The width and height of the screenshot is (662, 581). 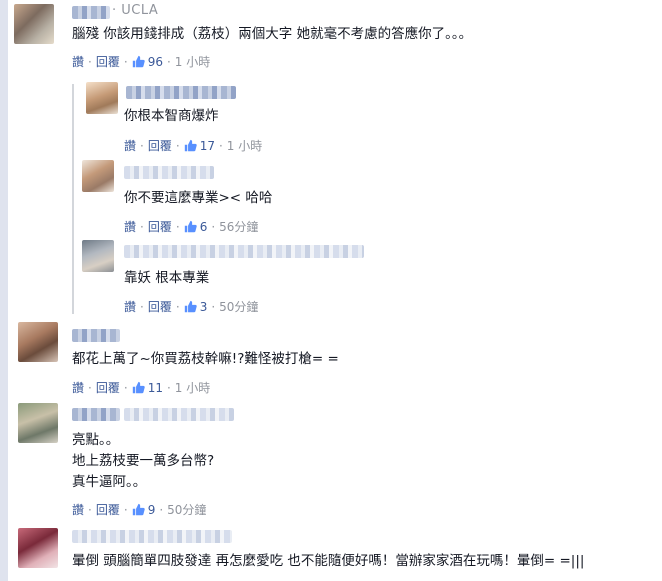 I want to click on timestamp: 56分鐘, so click(x=238, y=226).